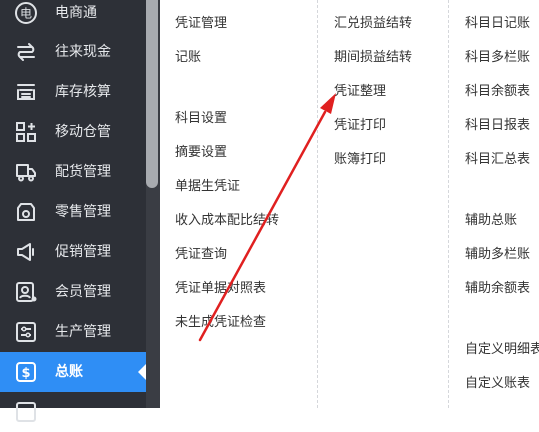 The width and height of the screenshot is (539, 432). What do you see at coordinates (83, 52) in the screenshot?
I see `sidebar-item-label: 往来现金` at bounding box center [83, 52].